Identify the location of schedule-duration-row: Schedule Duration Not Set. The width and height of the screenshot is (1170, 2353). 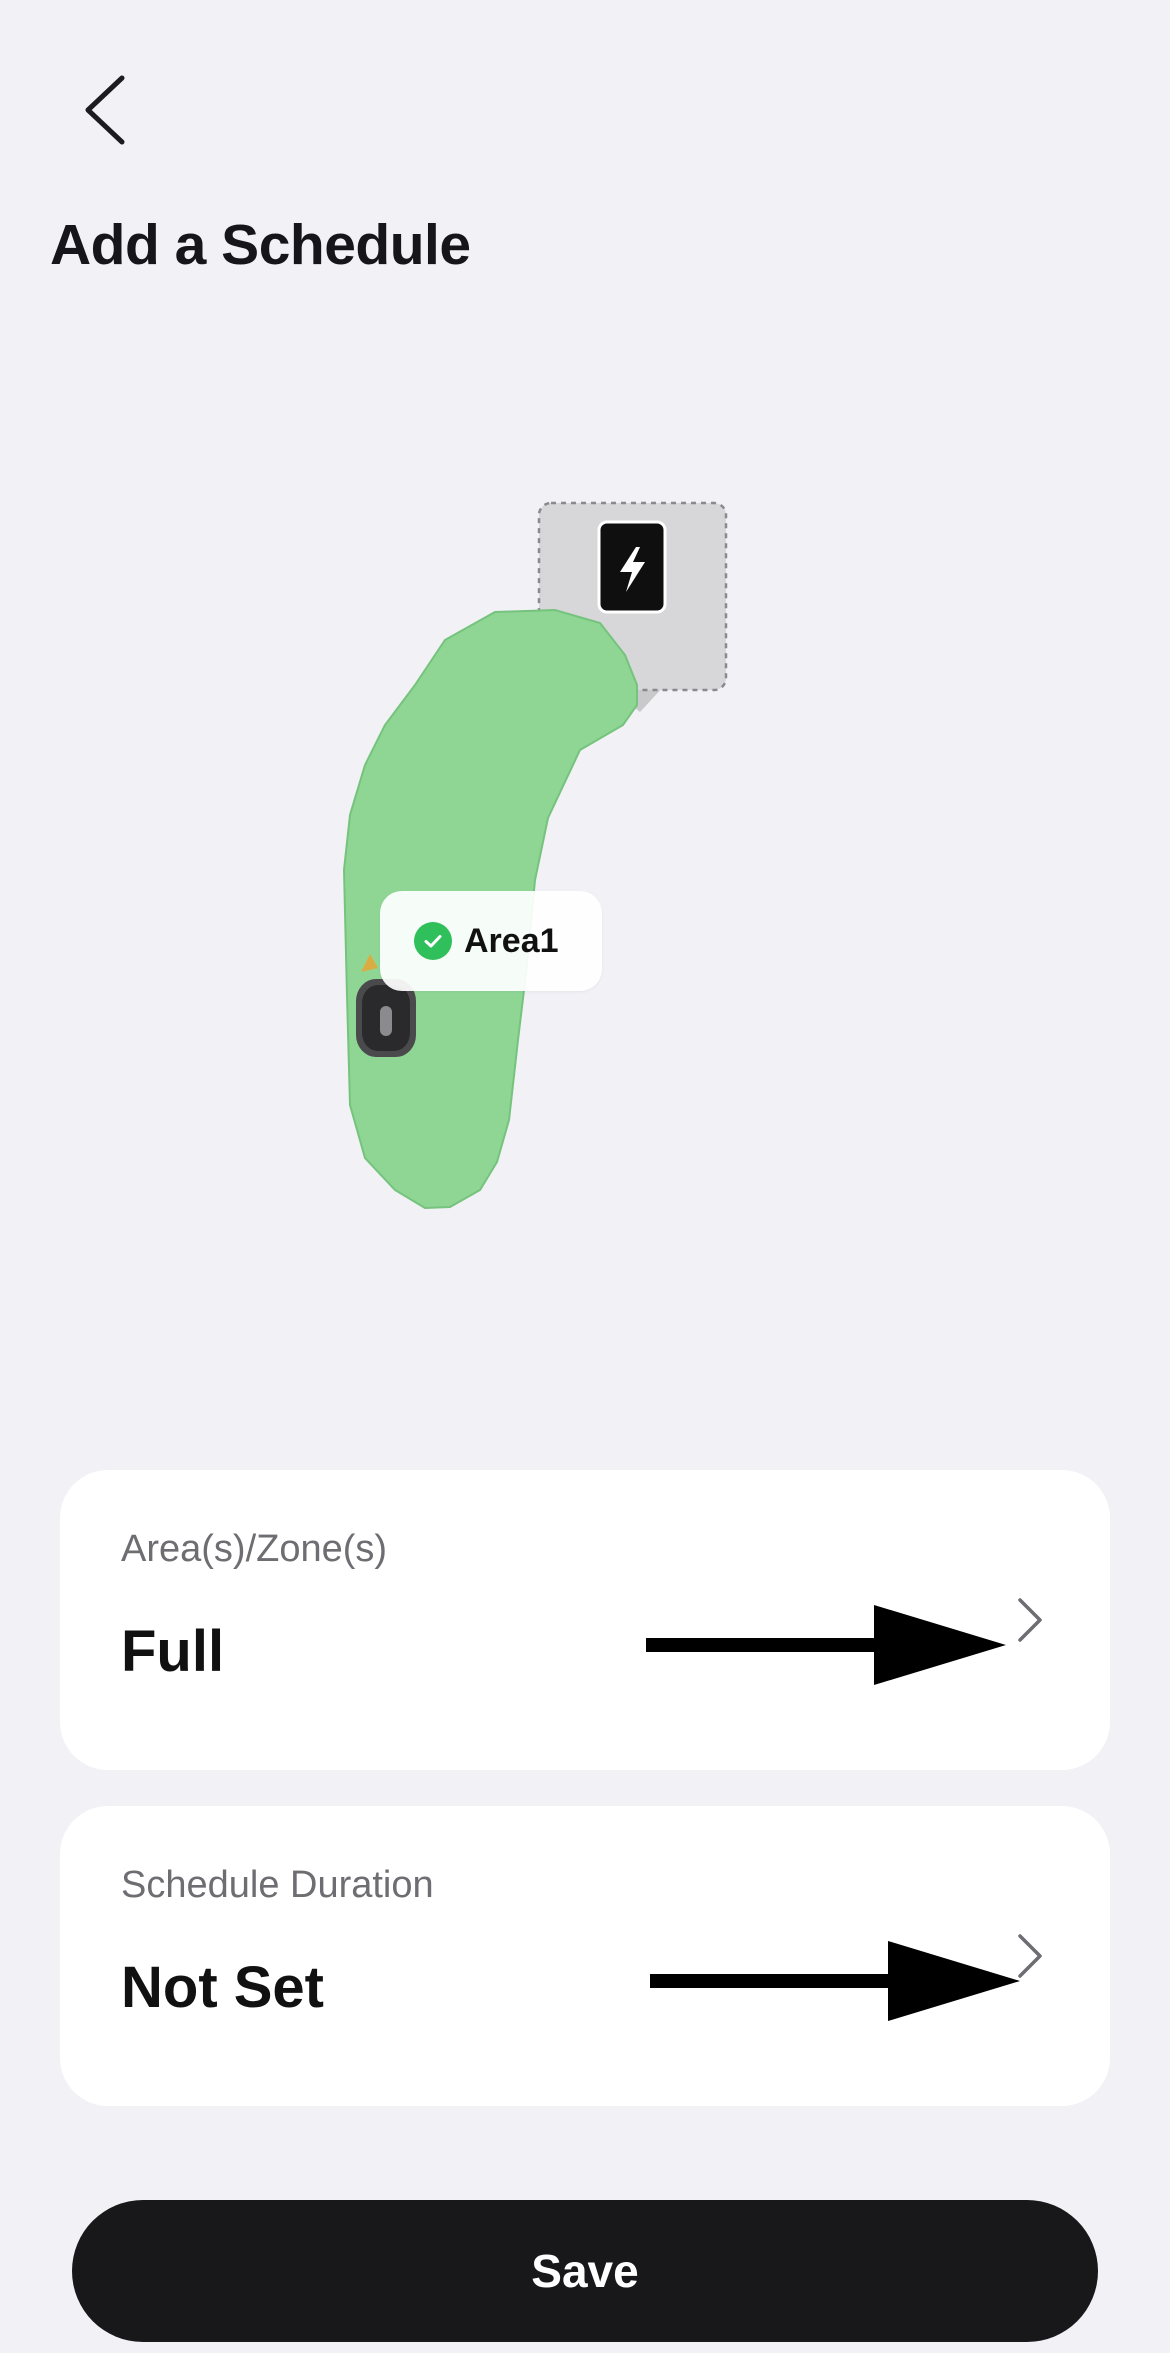
(585, 1956).